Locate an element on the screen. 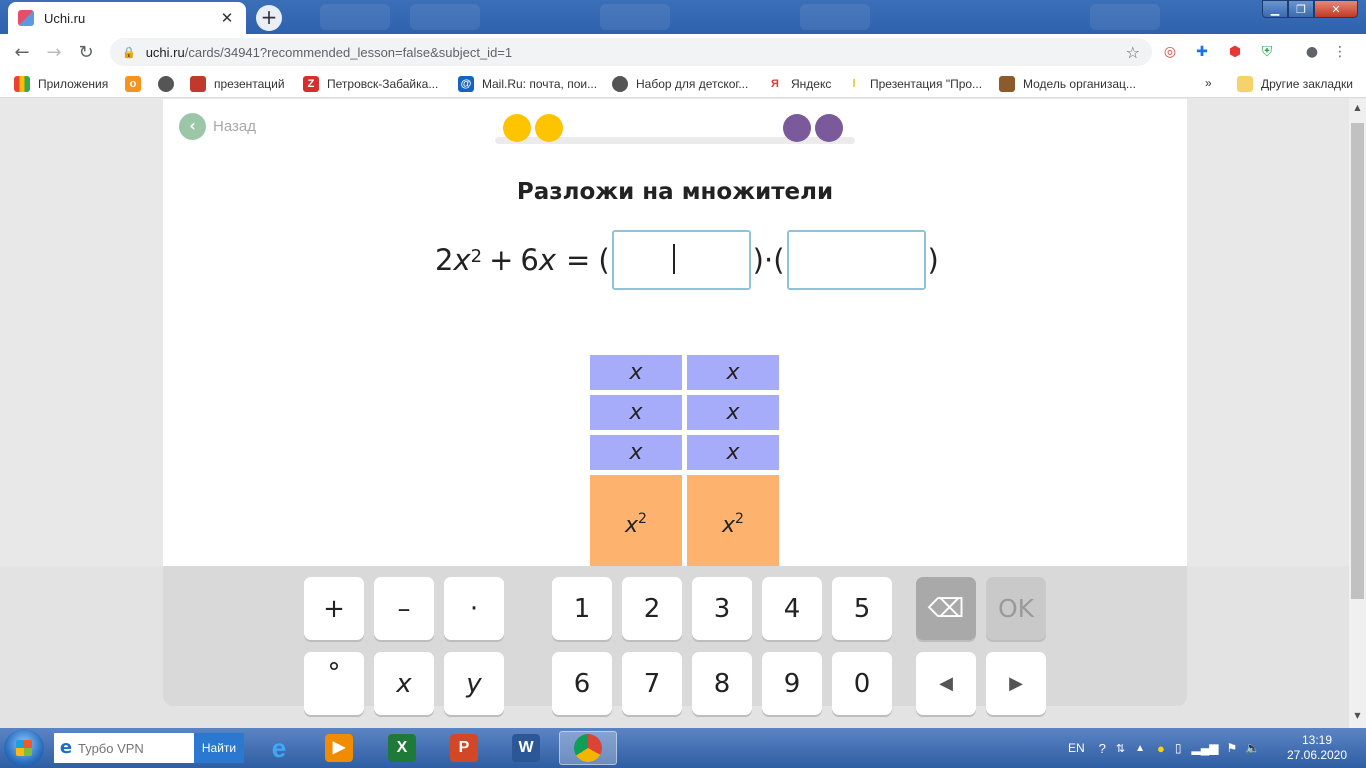 The width and height of the screenshot is (1366, 768). taskbar-search: e Найти is located at coordinates (149, 748).